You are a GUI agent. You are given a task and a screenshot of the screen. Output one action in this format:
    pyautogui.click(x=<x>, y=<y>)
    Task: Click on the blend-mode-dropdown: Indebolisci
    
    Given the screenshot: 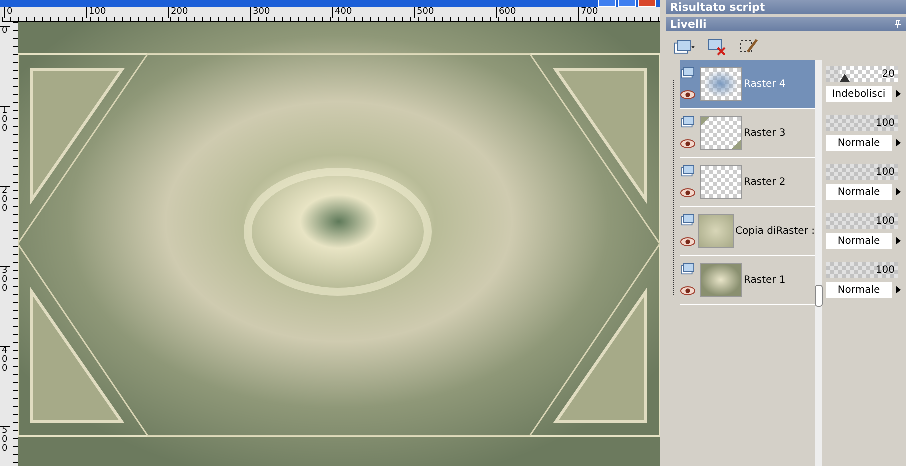 What is the action you would take?
    pyautogui.click(x=859, y=94)
    